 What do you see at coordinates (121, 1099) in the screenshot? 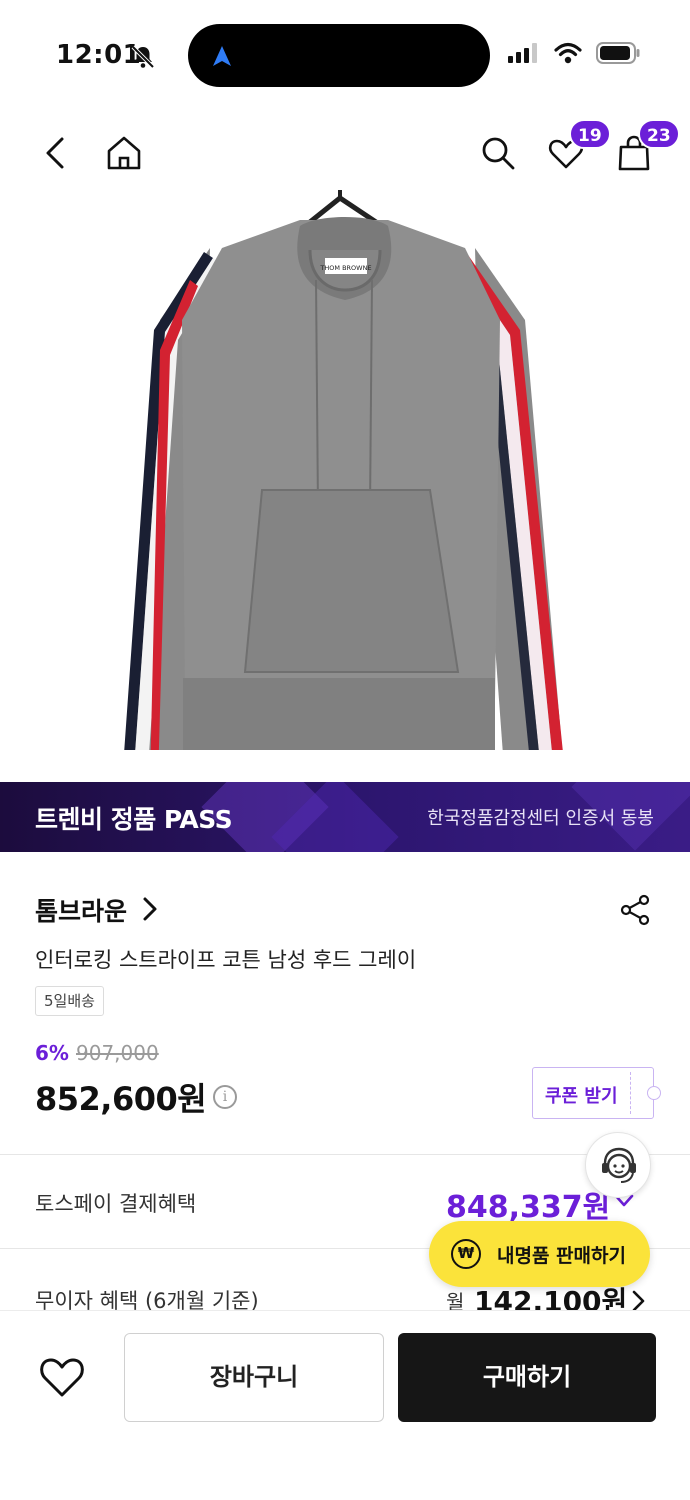
I see `sale-price: 852,600원` at bounding box center [121, 1099].